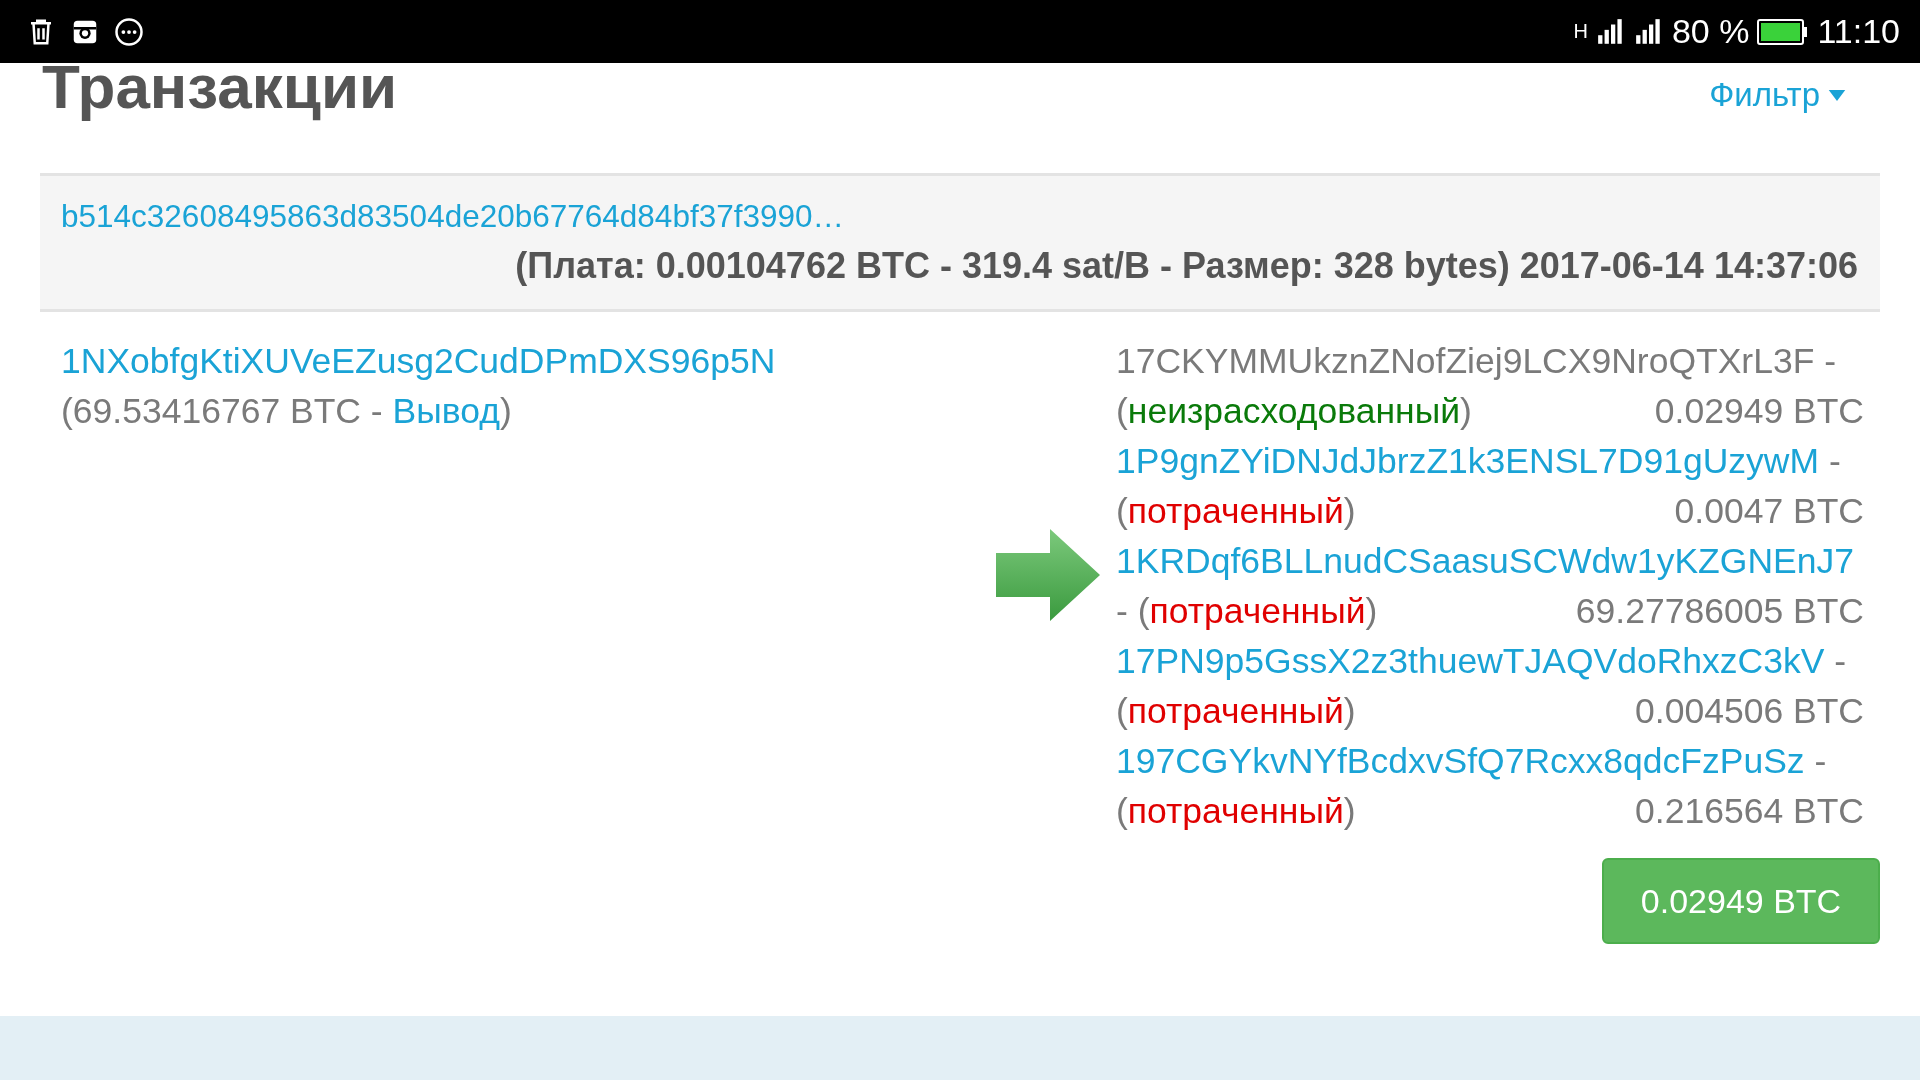 The image size is (1920, 1080). Describe the element at coordinates (1186, 266) in the screenshot. I see `transaction-details-text: (Плата: 0.00104762 BTC - 319.4 sat/B - Размер: 328 bytes) 2017-06-14 14:37:06` at that location.